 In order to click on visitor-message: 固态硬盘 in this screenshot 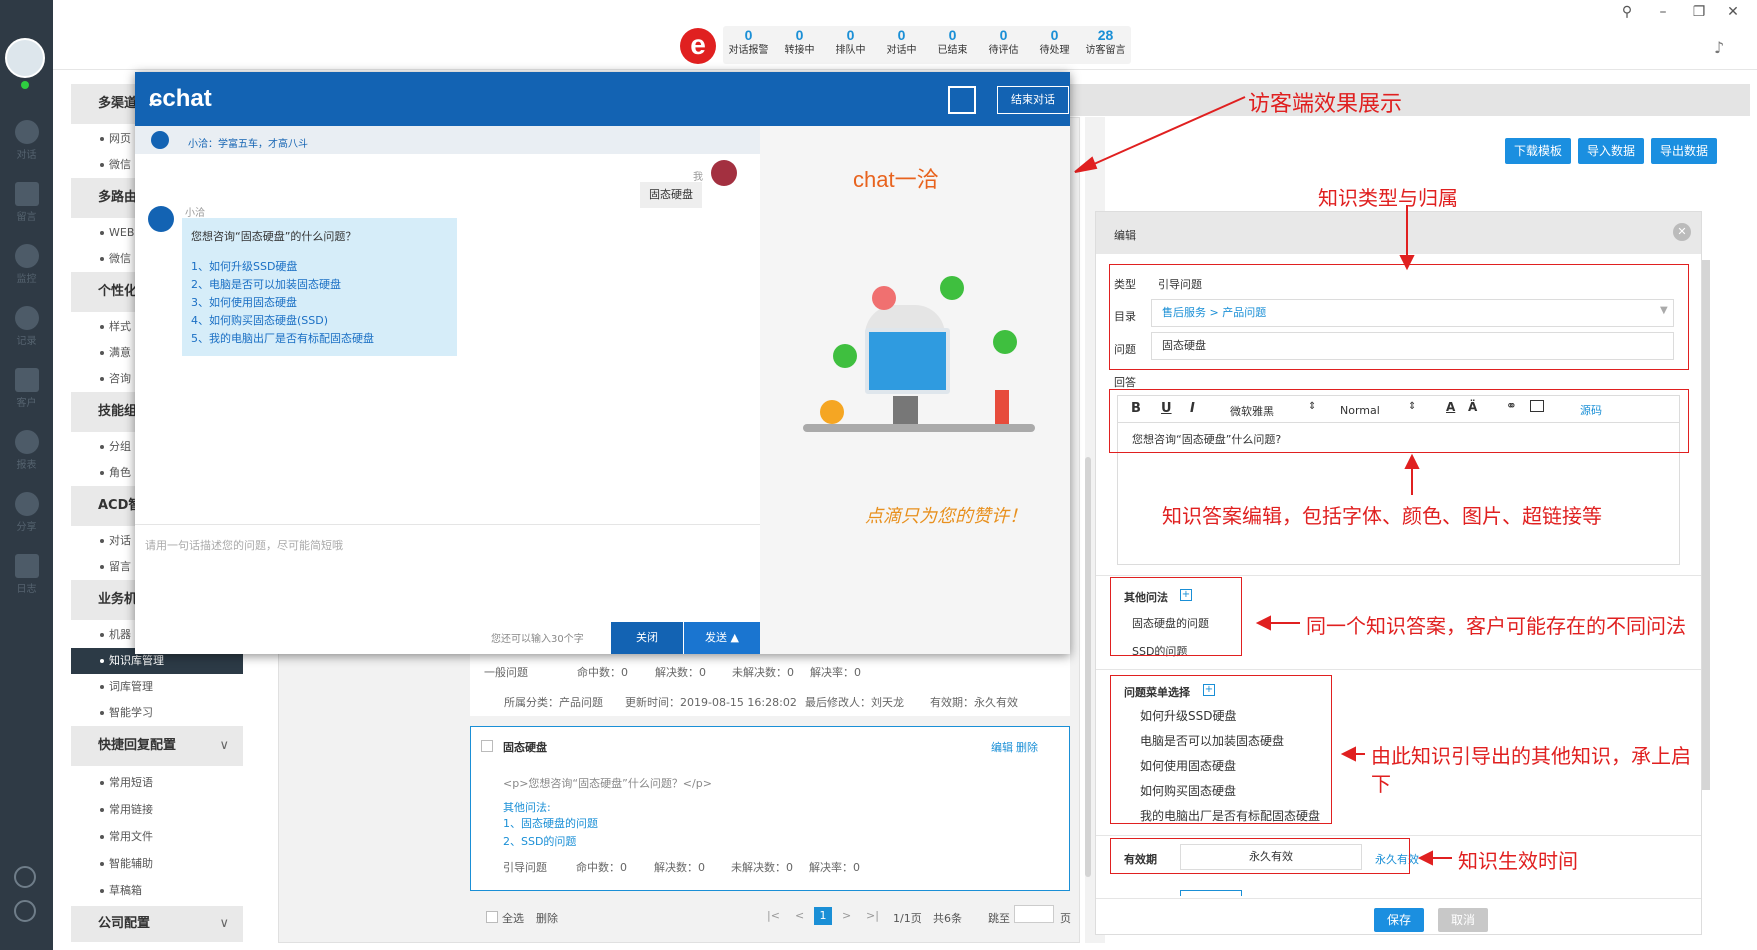, I will do `click(671, 195)`.